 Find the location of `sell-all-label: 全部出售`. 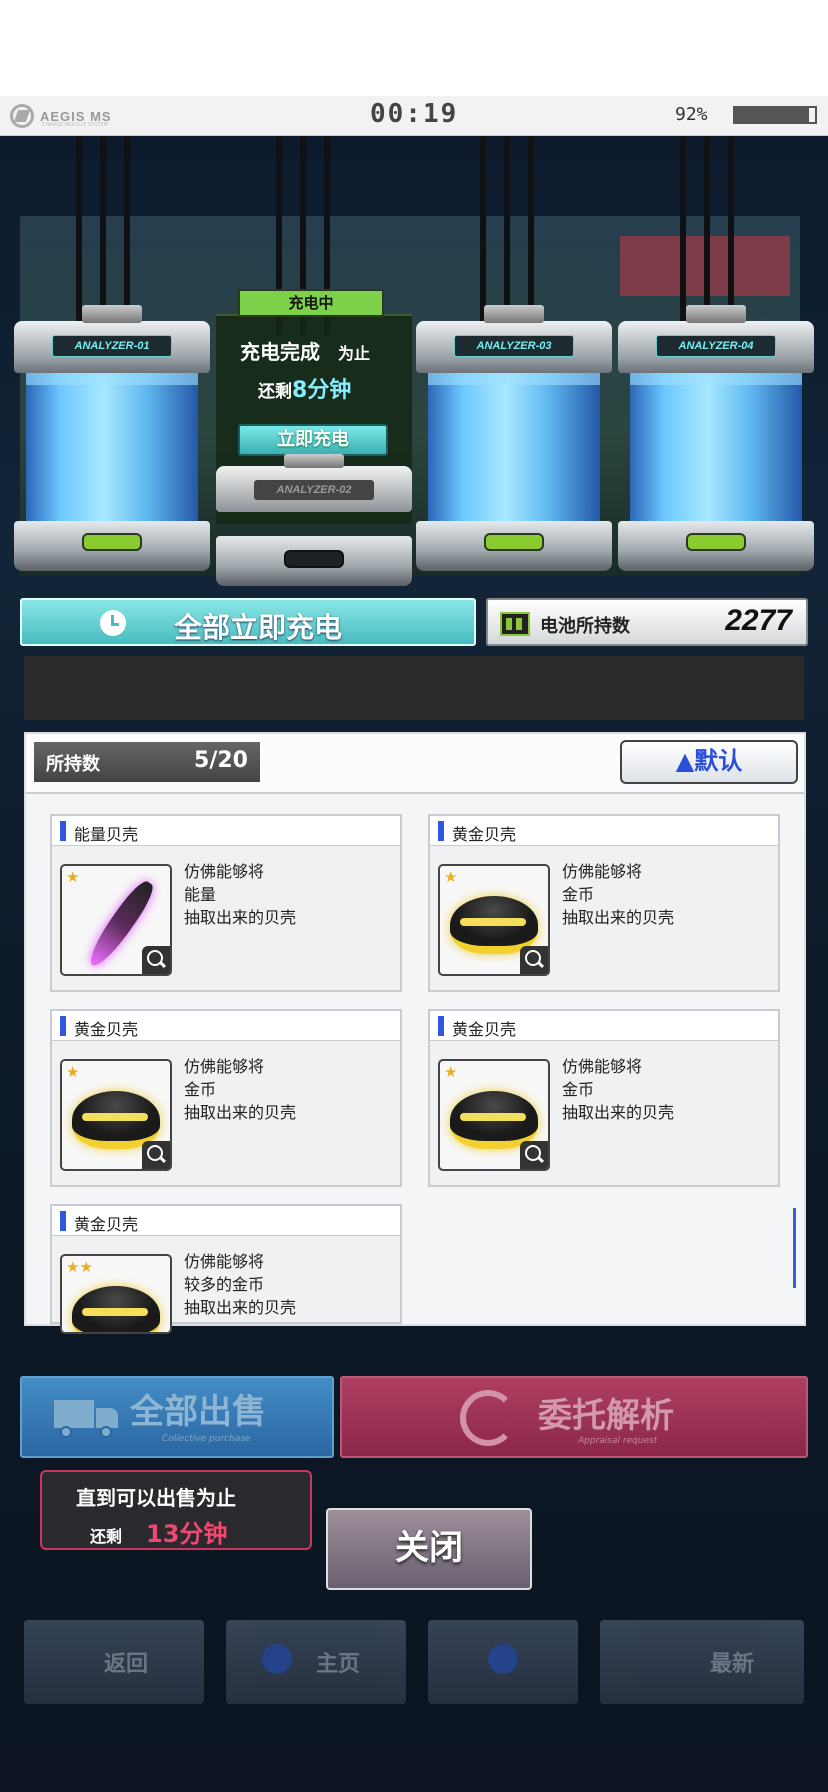

sell-all-label: 全部出售 is located at coordinates (198, 1412).